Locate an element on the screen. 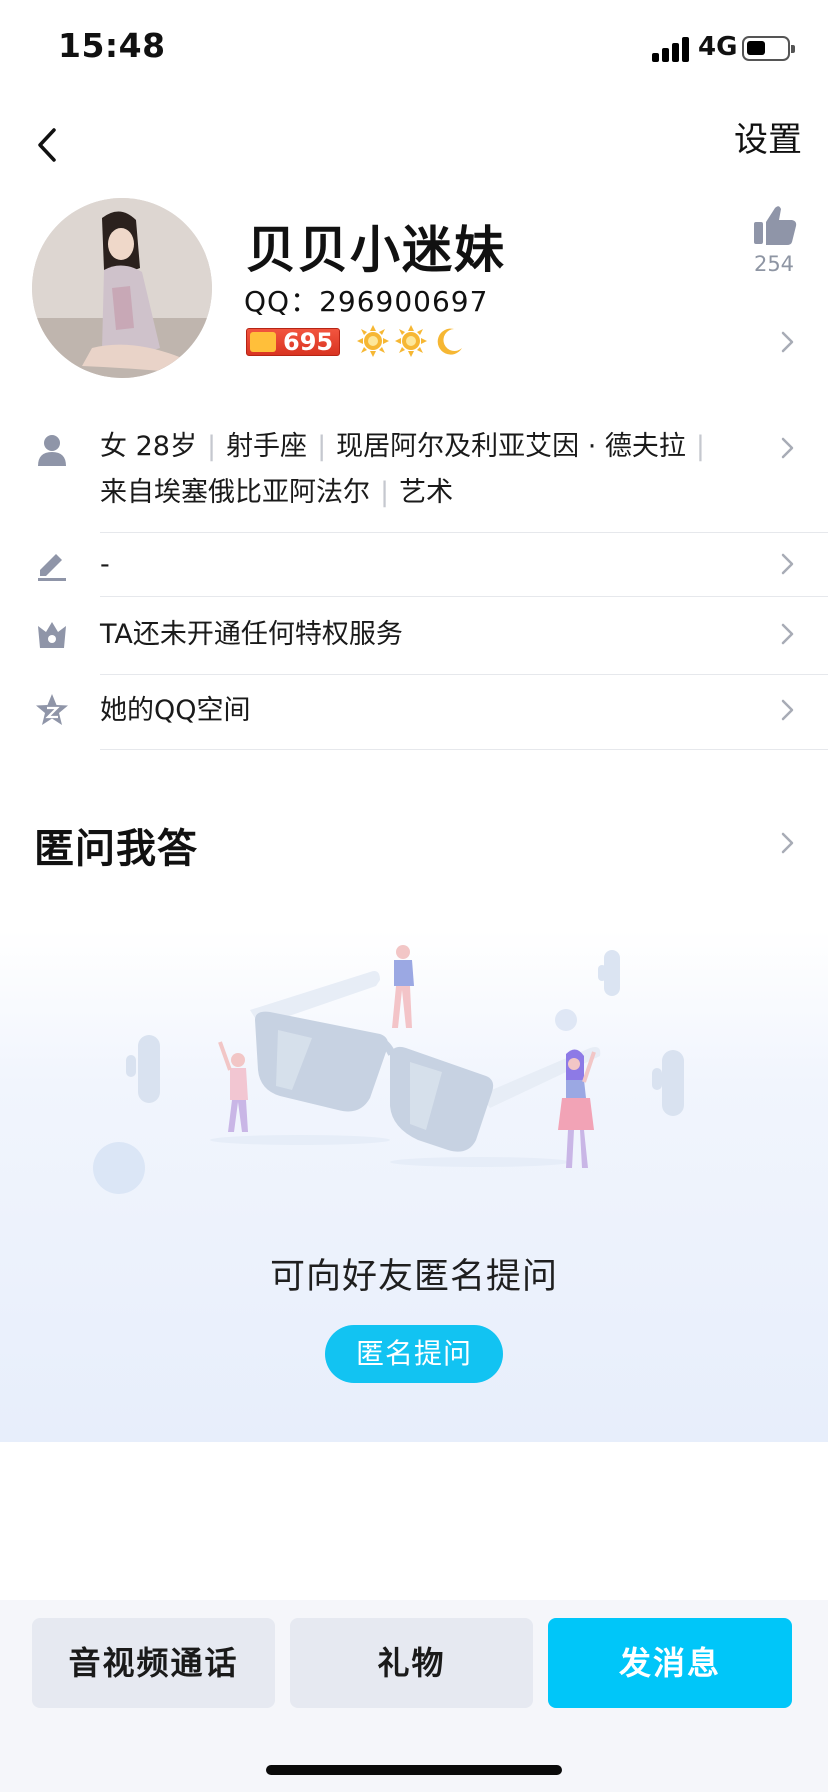 Image resolution: width=828 pixels, height=1792 pixels. profession: 艺术 is located at coordinates (426, 492).